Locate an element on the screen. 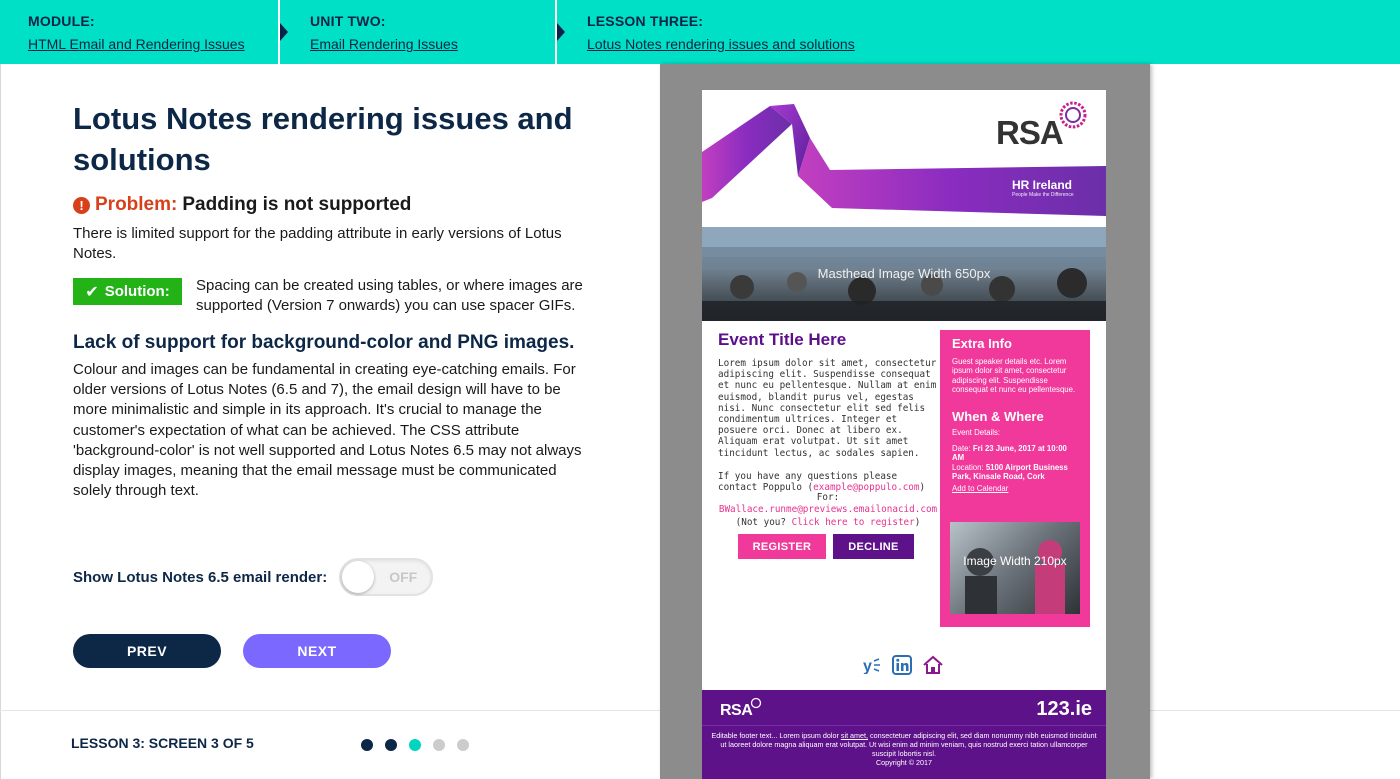 This screenshot has height=779, width=1400. hr-brand: HR Ireland is located at coordinates (1042, 185).